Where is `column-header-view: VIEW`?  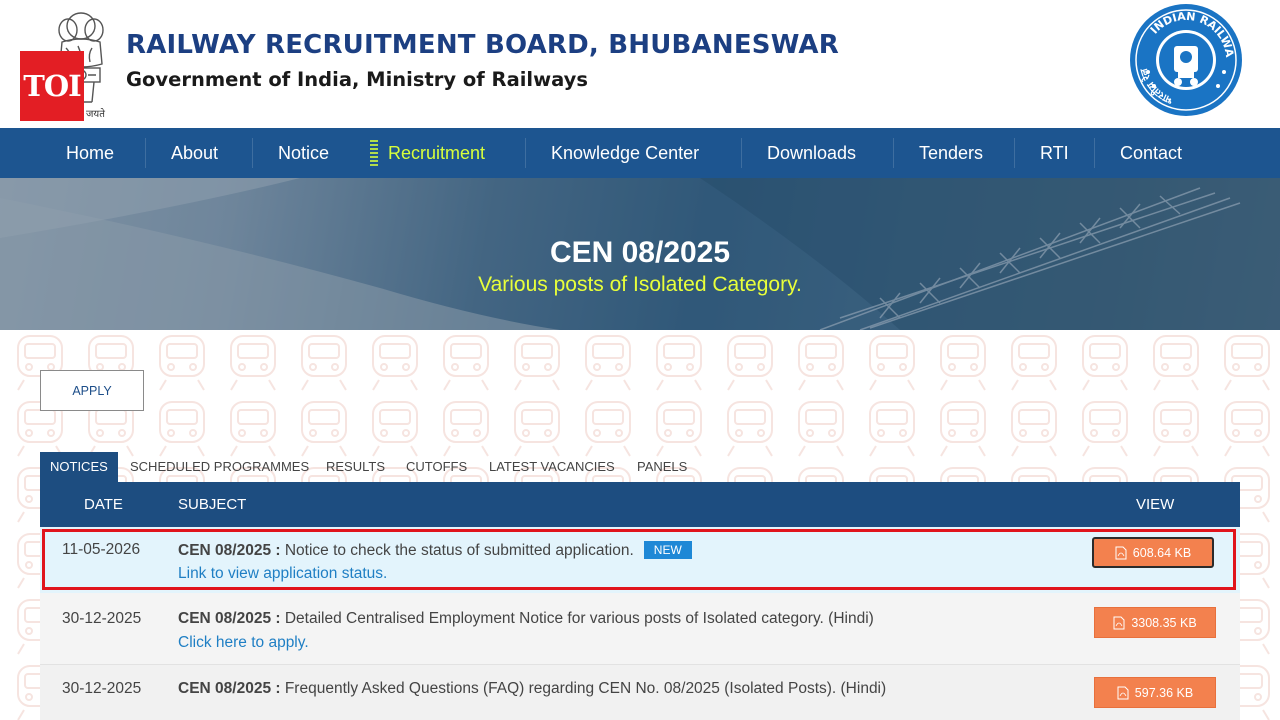 column-header-view: VIEW is located at coordinates (1155, 504).